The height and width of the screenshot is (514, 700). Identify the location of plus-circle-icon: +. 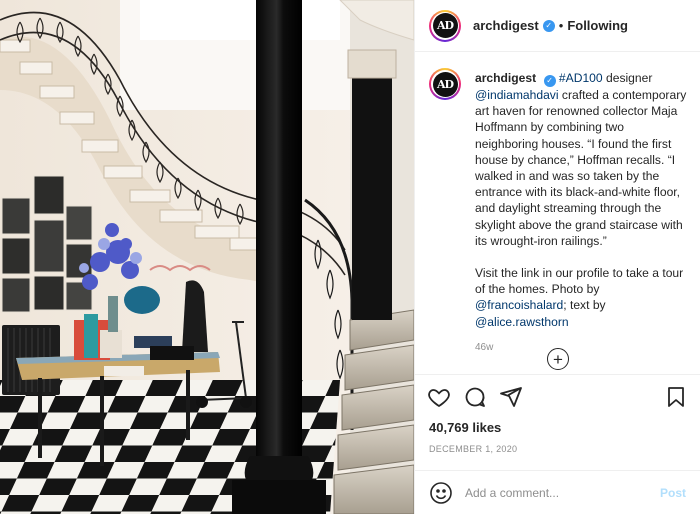
(558, 359).